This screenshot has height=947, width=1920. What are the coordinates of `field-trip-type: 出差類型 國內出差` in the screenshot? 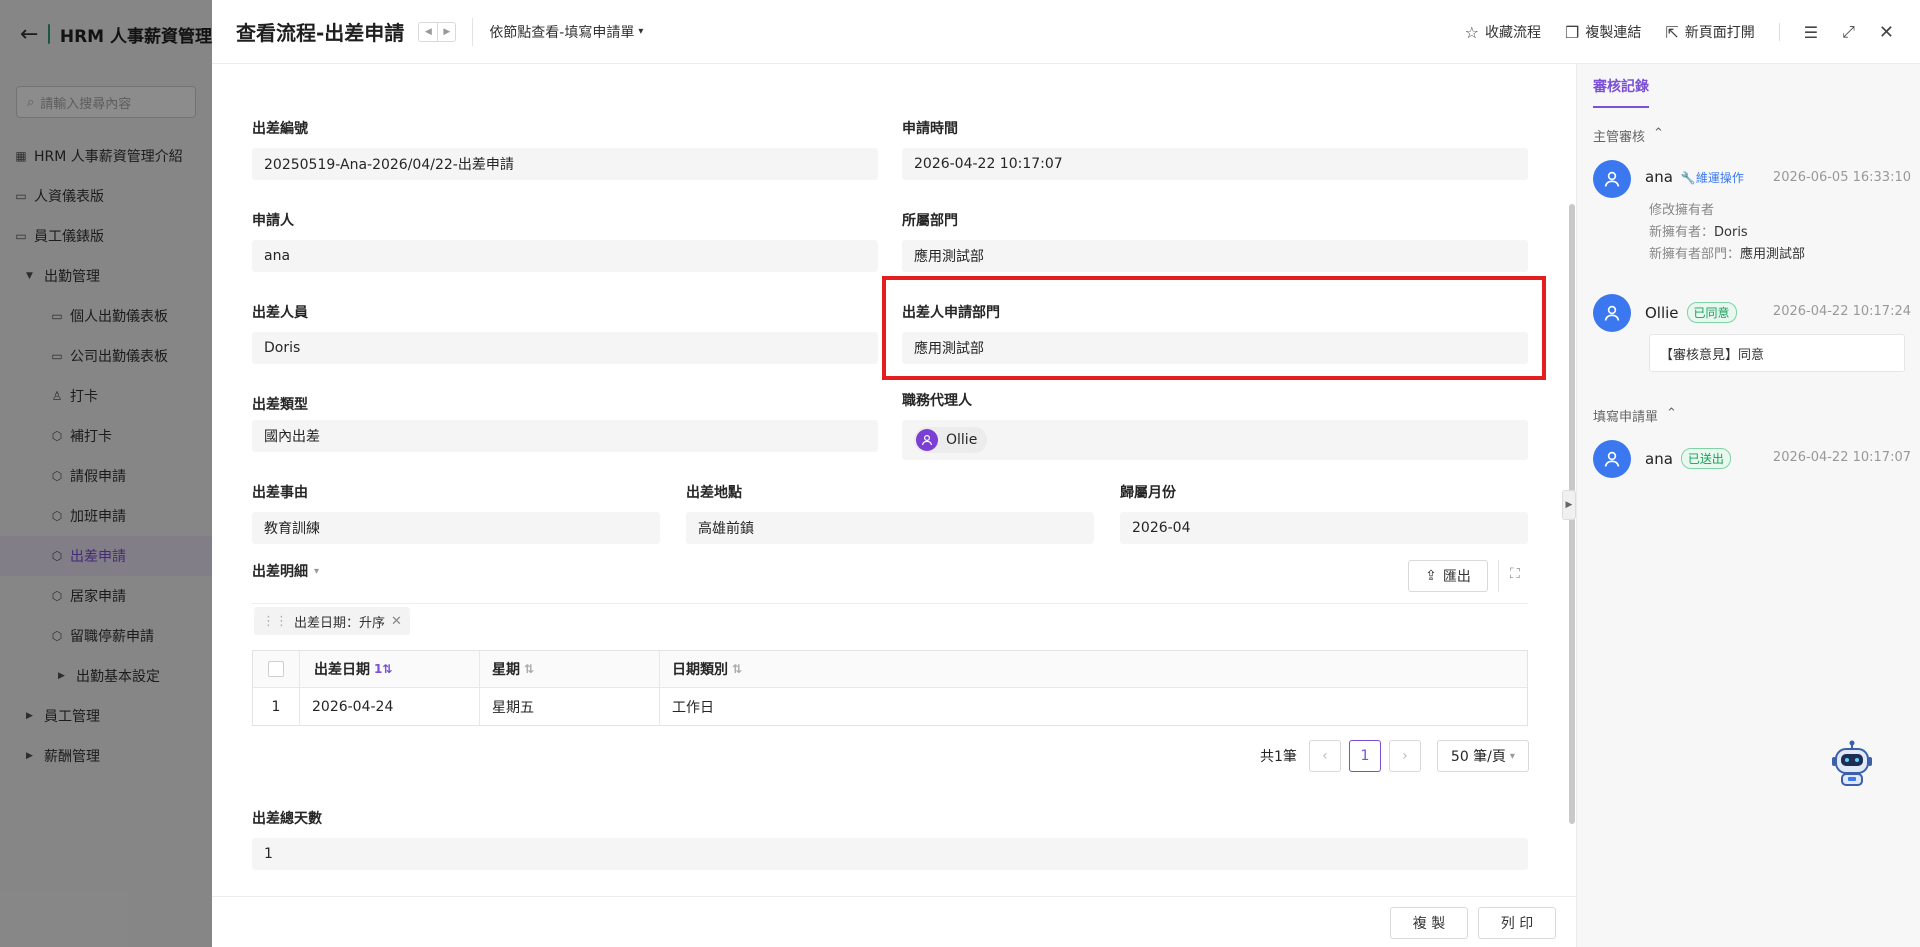 It's located at (565, 423).